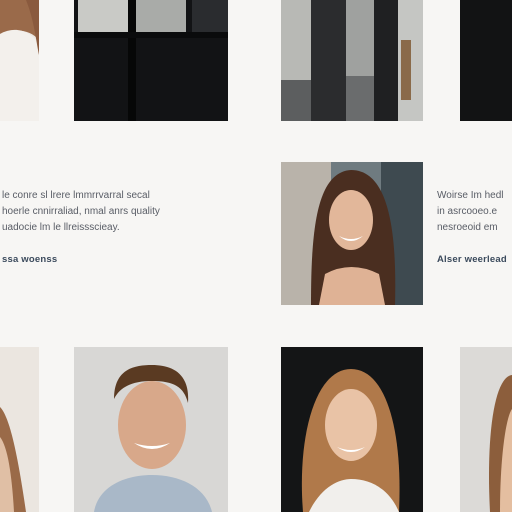  Describe the element at coordinates (29, 259) in the screenshot. I see `testimonial-link-left: ssa woenss` at that location.